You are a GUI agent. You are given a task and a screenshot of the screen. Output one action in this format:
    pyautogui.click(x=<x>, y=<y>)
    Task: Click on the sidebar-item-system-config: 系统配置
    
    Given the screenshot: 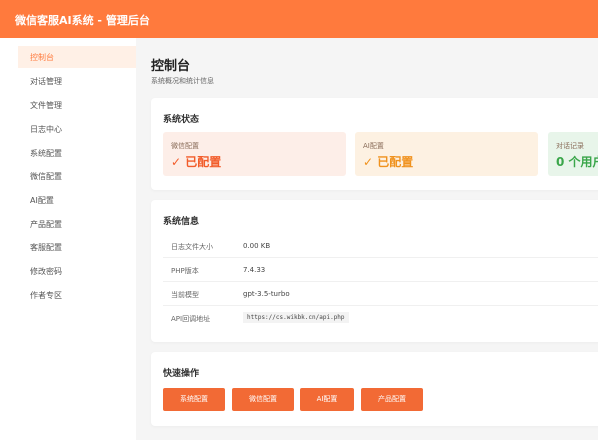 What is the action you would take?
    pyautogui.click(x=77, y=153)
    